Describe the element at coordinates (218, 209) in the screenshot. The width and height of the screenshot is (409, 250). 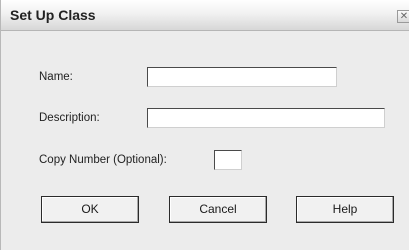
I see `cancel-button: Cancel` at that location.